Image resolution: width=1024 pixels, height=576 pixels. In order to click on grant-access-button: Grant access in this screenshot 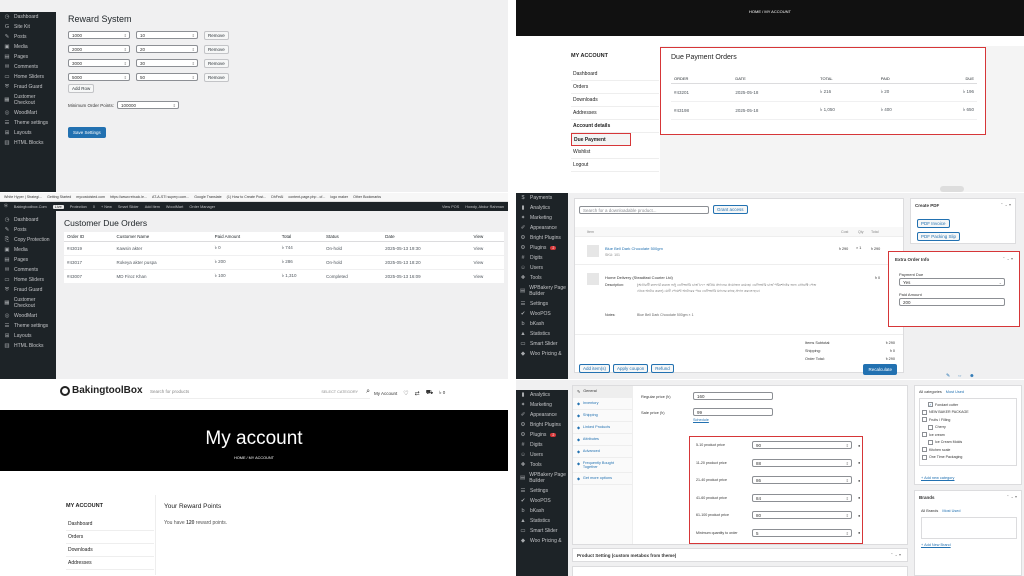, I will do `click(730, 209)`.